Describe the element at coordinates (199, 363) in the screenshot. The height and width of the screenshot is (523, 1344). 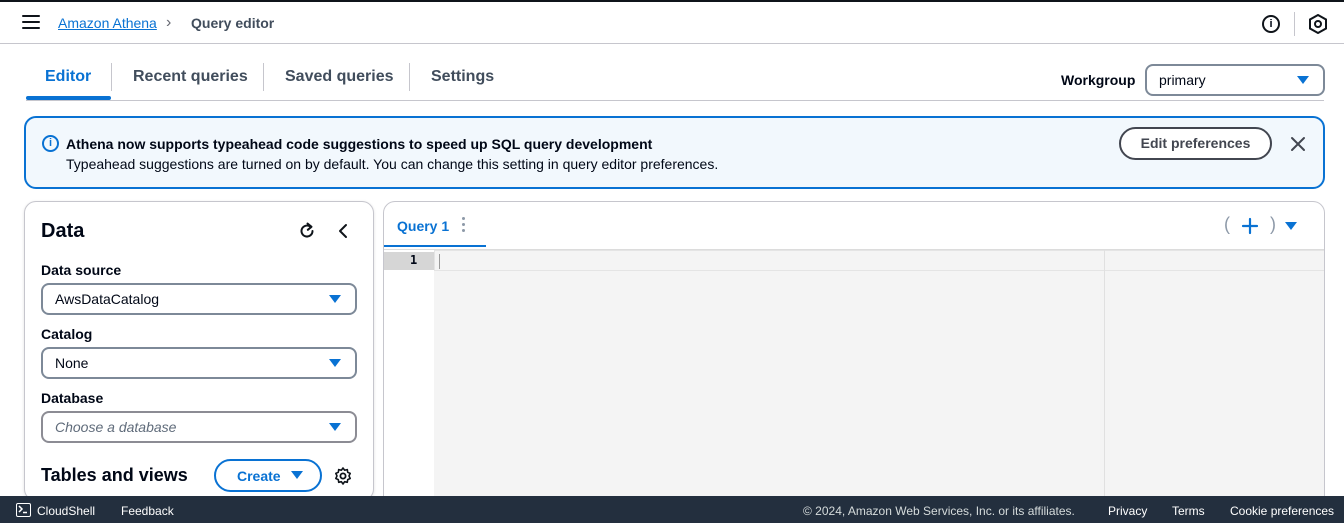
I see `catalog-select: None` at that location.